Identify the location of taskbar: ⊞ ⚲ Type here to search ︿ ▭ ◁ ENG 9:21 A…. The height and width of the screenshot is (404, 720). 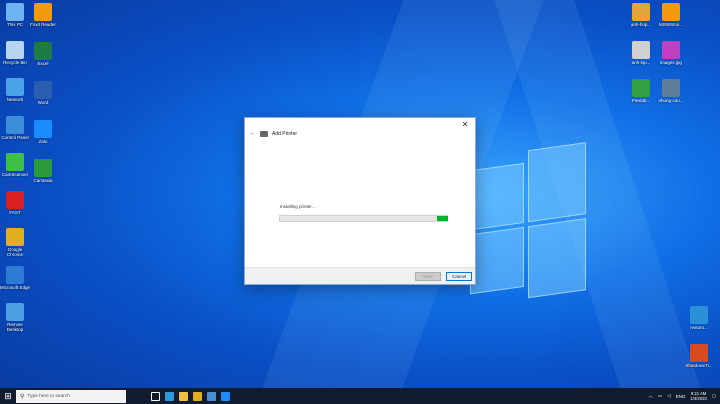
(360, 396).